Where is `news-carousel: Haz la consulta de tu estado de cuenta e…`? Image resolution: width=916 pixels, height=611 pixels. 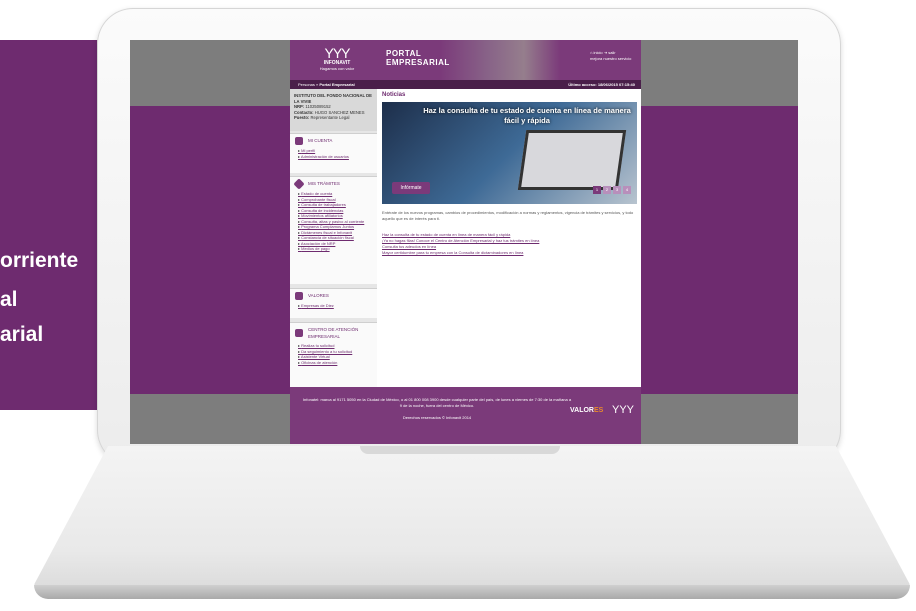 news-carousel: Haz la consulta de tu estado de cuenta e… is located at coordinates (509, 153).